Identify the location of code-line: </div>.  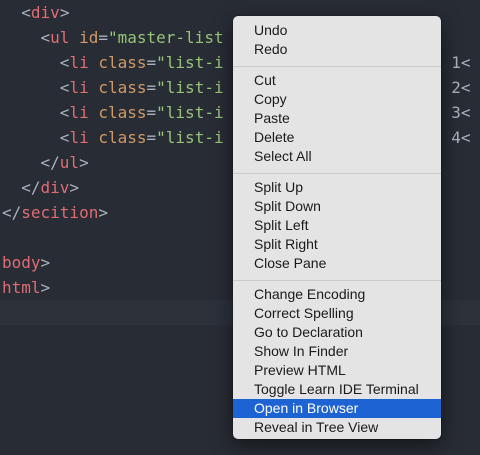
(40, 187).